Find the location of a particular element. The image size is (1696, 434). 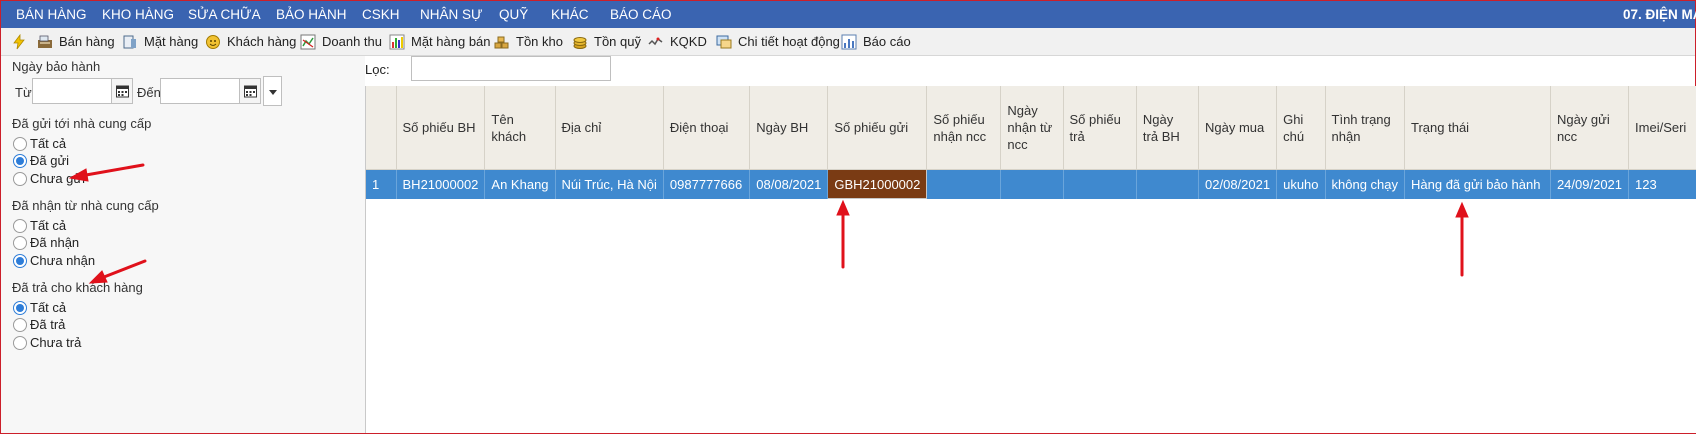

bar-chart-icon is located at coordinates (397, 42).